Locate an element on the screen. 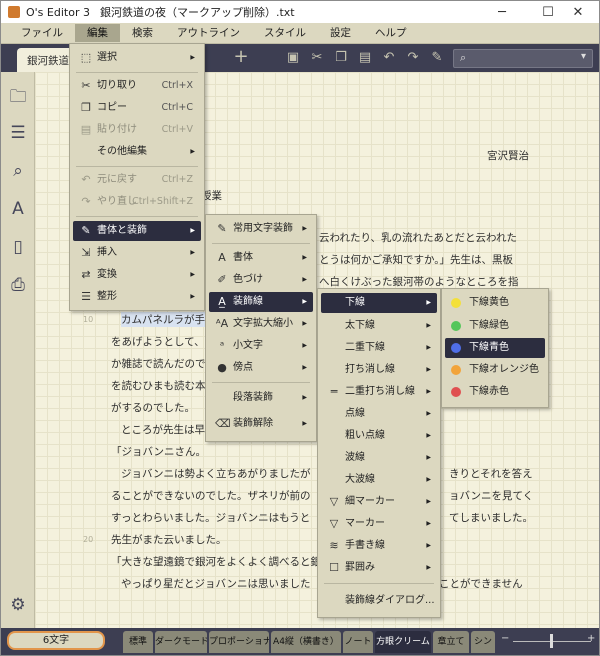 The height and width of the screenshot is (656, 600). menu-item-select: ⬚ 選択 ▶ is located at coordinates (137, 58).